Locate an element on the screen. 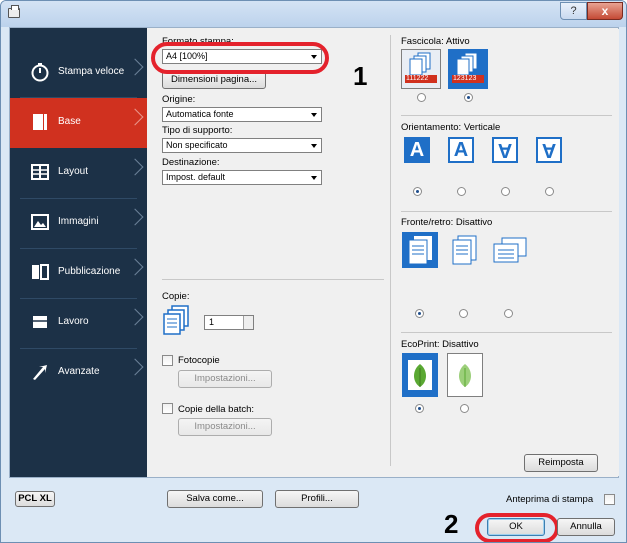  tipo-supporto-label: Tipo di supporto: is located at coordinates (197, 130).